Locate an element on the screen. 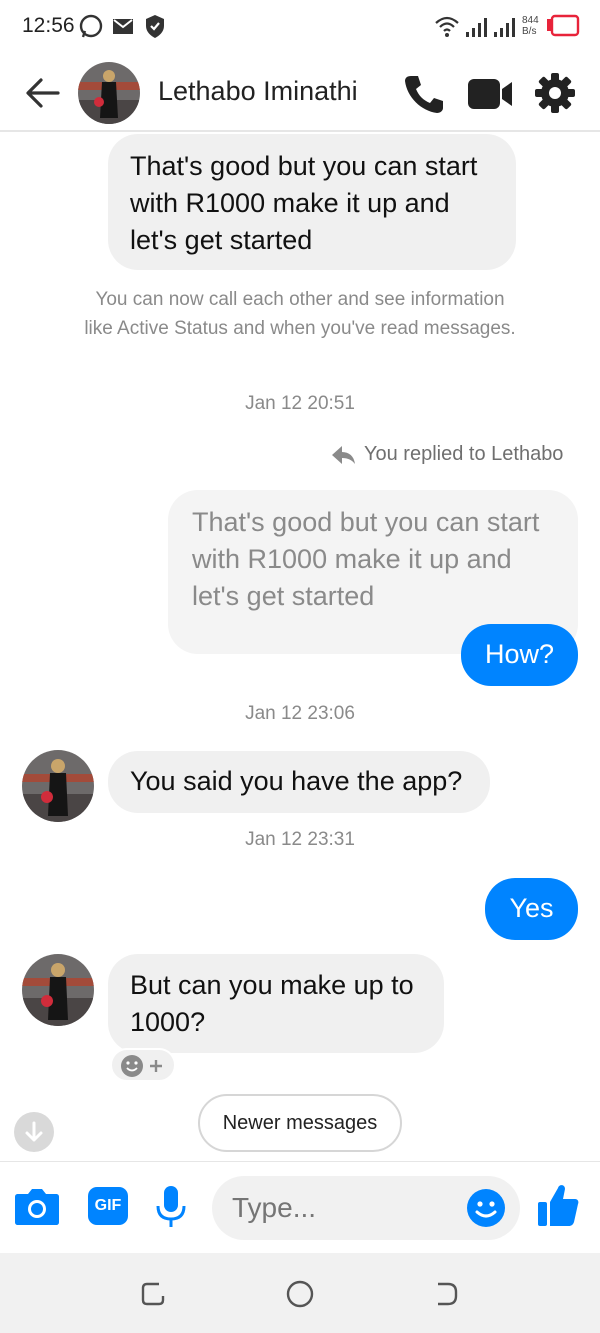  whatsapp-icon is located at coordinates (91, 26).